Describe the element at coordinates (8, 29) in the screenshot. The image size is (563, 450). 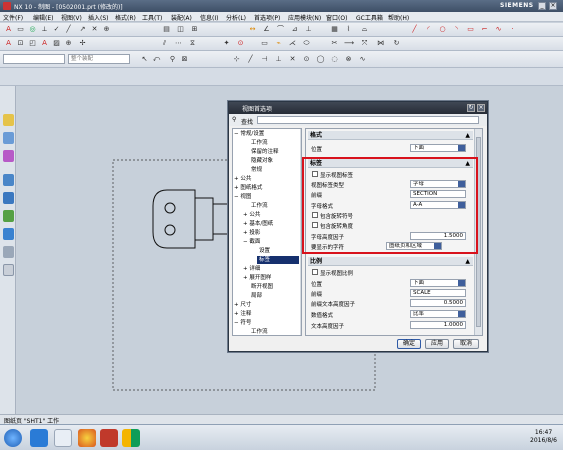
I see `text-a-icon: A` at that location.